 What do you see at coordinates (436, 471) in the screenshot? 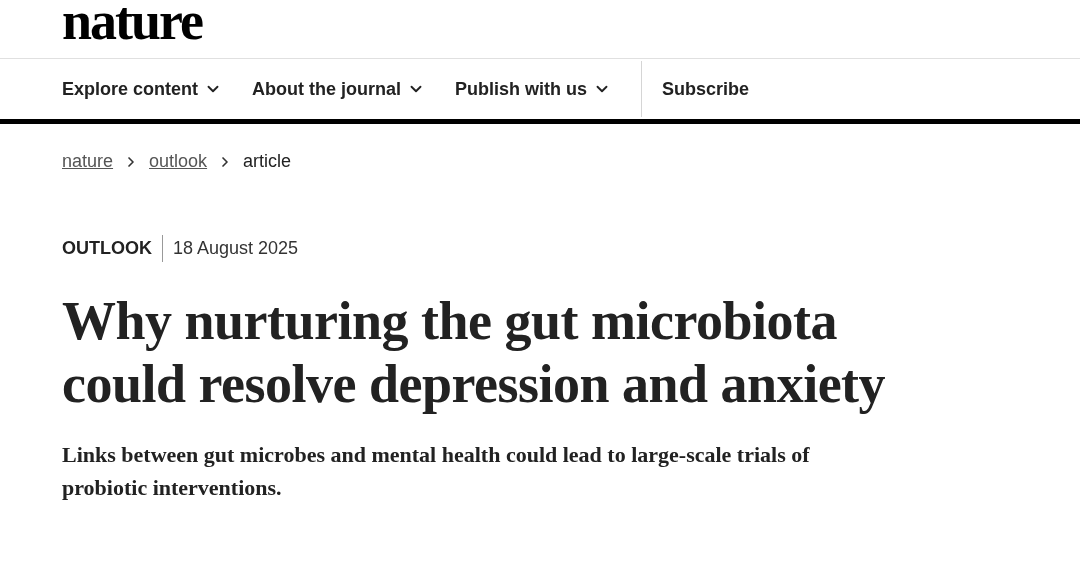
I see `article-standfirst: Links between gut microbes and mental health could lead to large-scale trials of probiotic interventions.` at bounding box center [436, 471].